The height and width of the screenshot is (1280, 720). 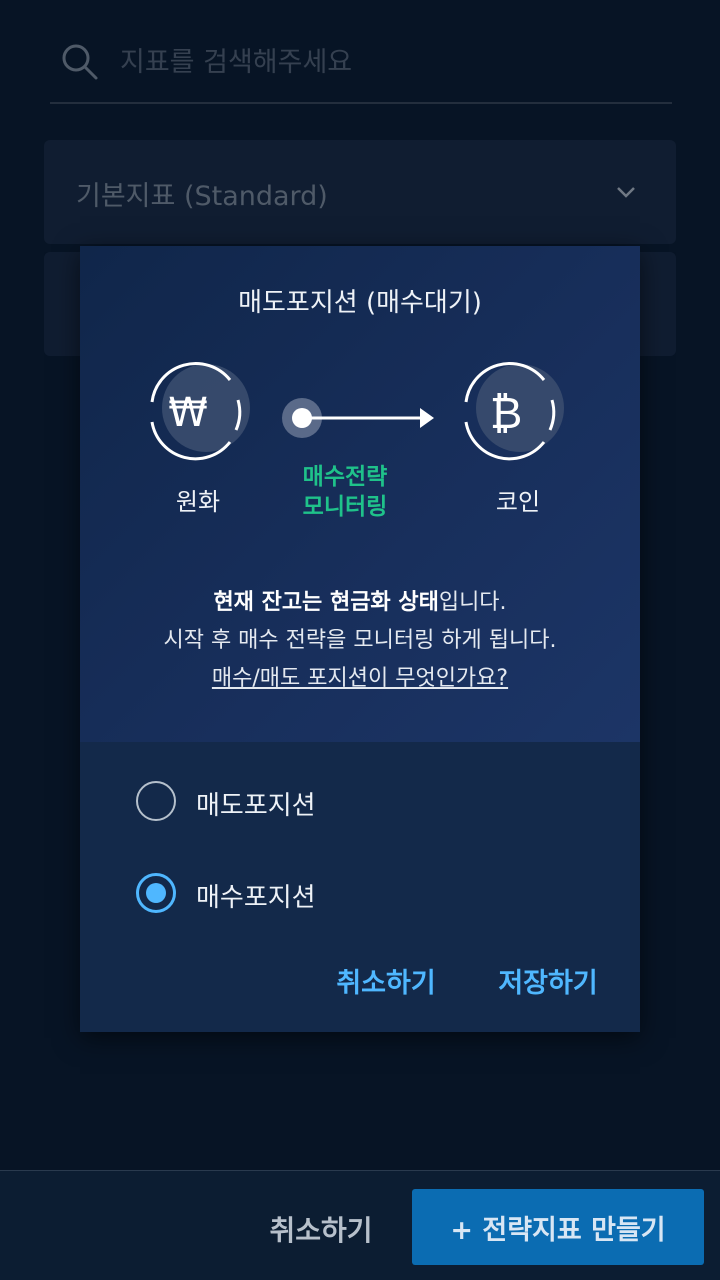 I want to click on radio-checked, so click(x=156, y=893).